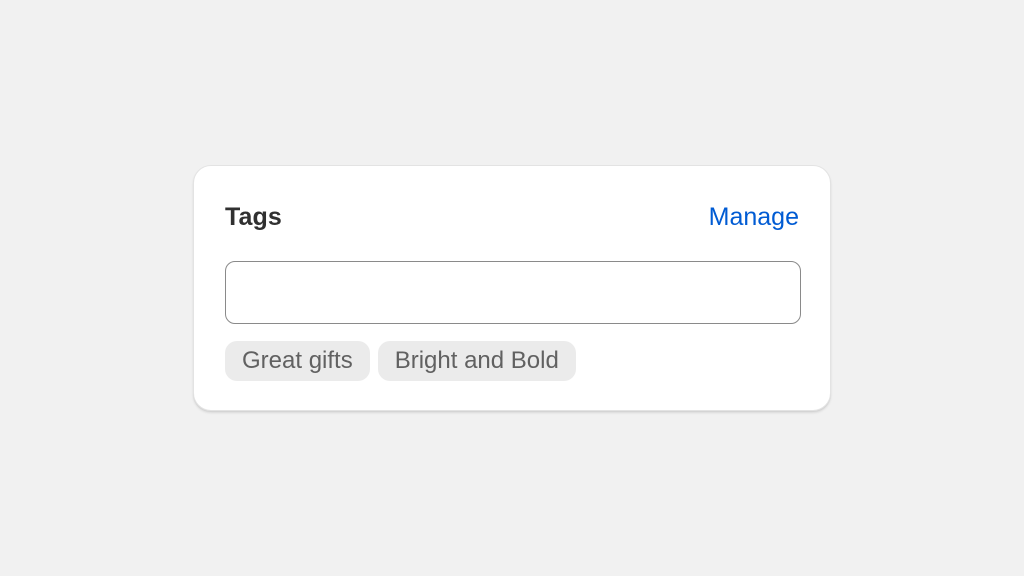 Image resolution: width=1024 pixels, height=576 pixels. Describe the element at coordinates (512, 217) in the screenshot. I see `card-header: Tags Manage` at that location.